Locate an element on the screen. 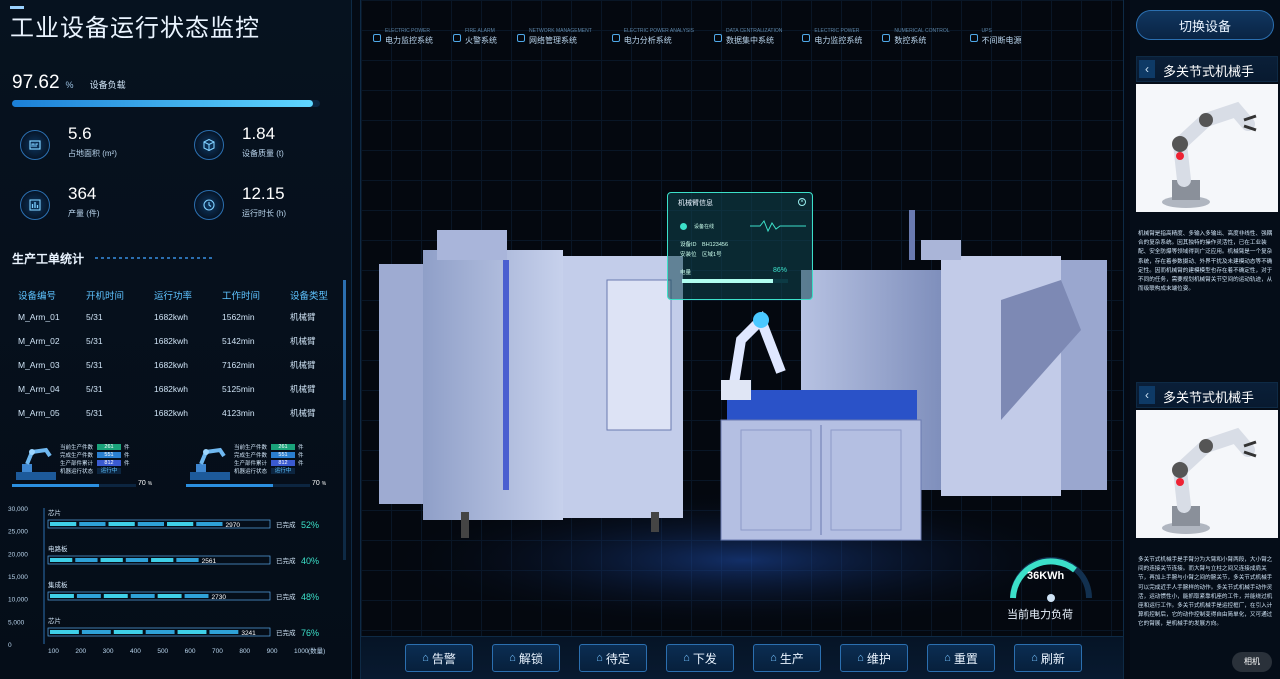 The image size is (1280, 679). switch-device-button: 切换设备 is located at coordinates (1205, 25).